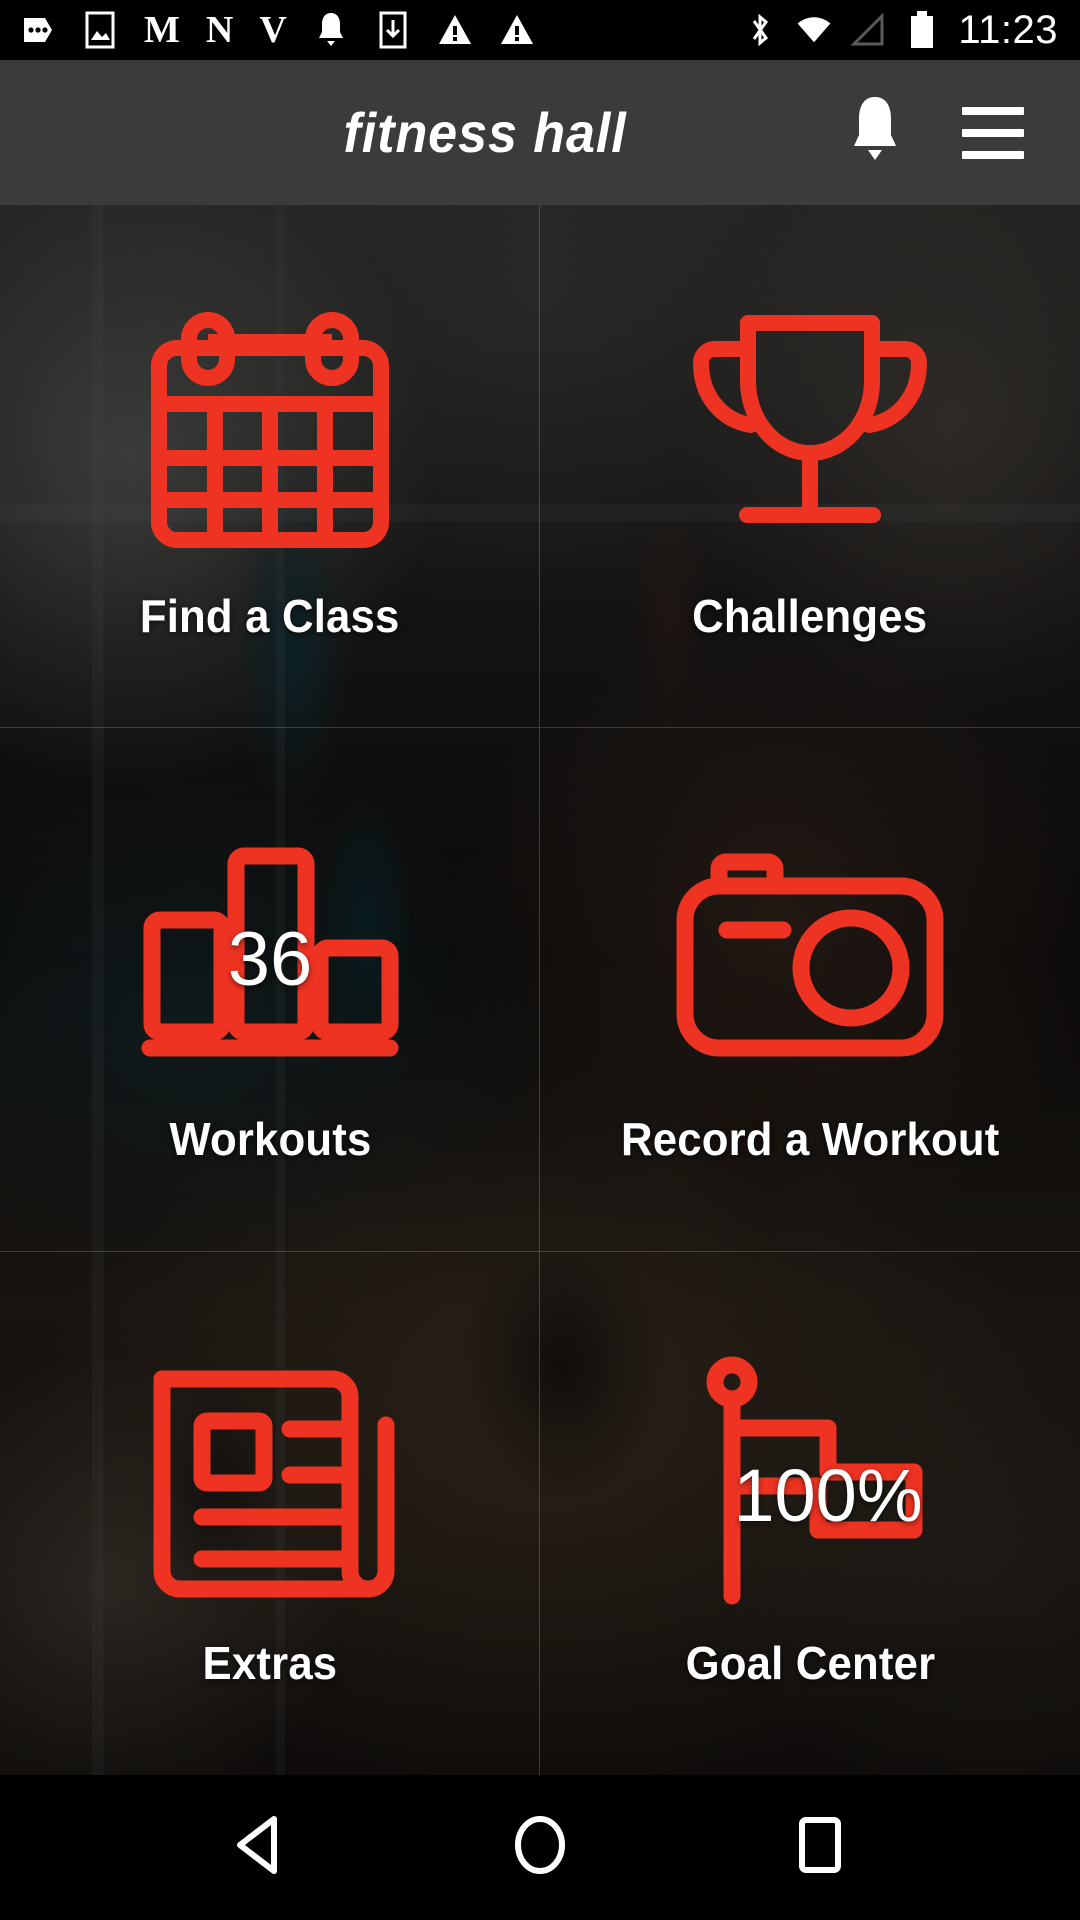  I want to click on system-navigation-bar, so click(540, 1847).